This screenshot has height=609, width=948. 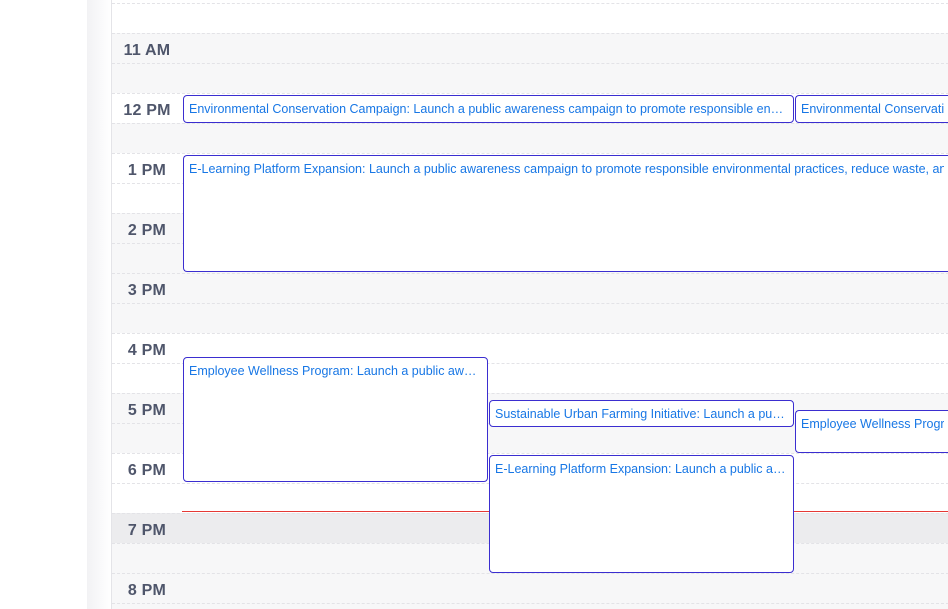 I want to click on hour-label-3pm: 3 PM, so click(x=147, y=290).